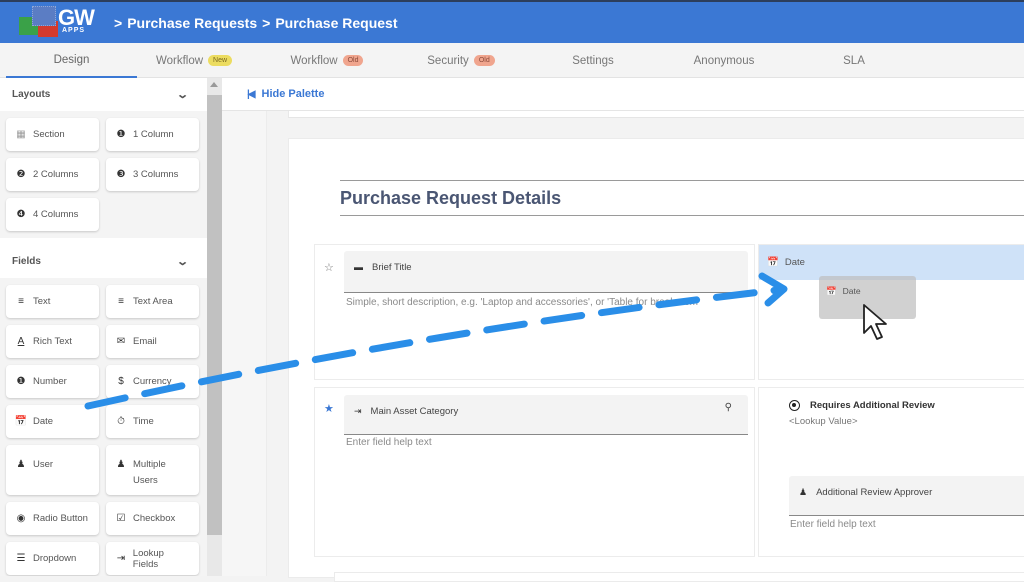 This screenshot has width=1024, height=582. I want to click on palette-item-checkbox: ☑ Checkbox, so click(152, 518).